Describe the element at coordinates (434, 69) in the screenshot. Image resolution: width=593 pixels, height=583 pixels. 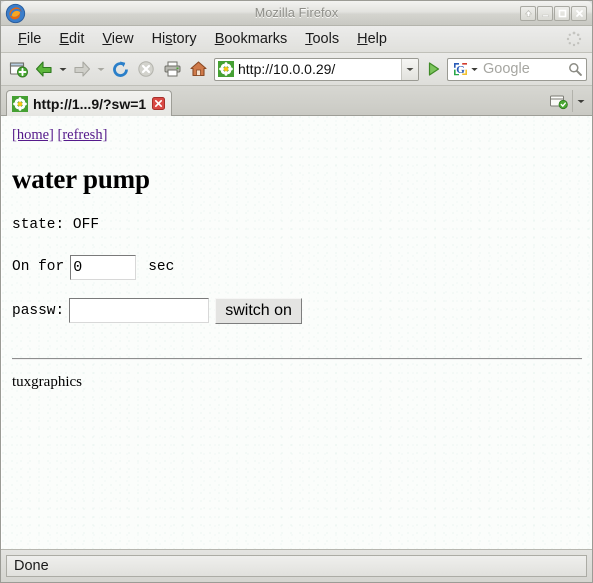
I see `go-arrow-icon` at that location.